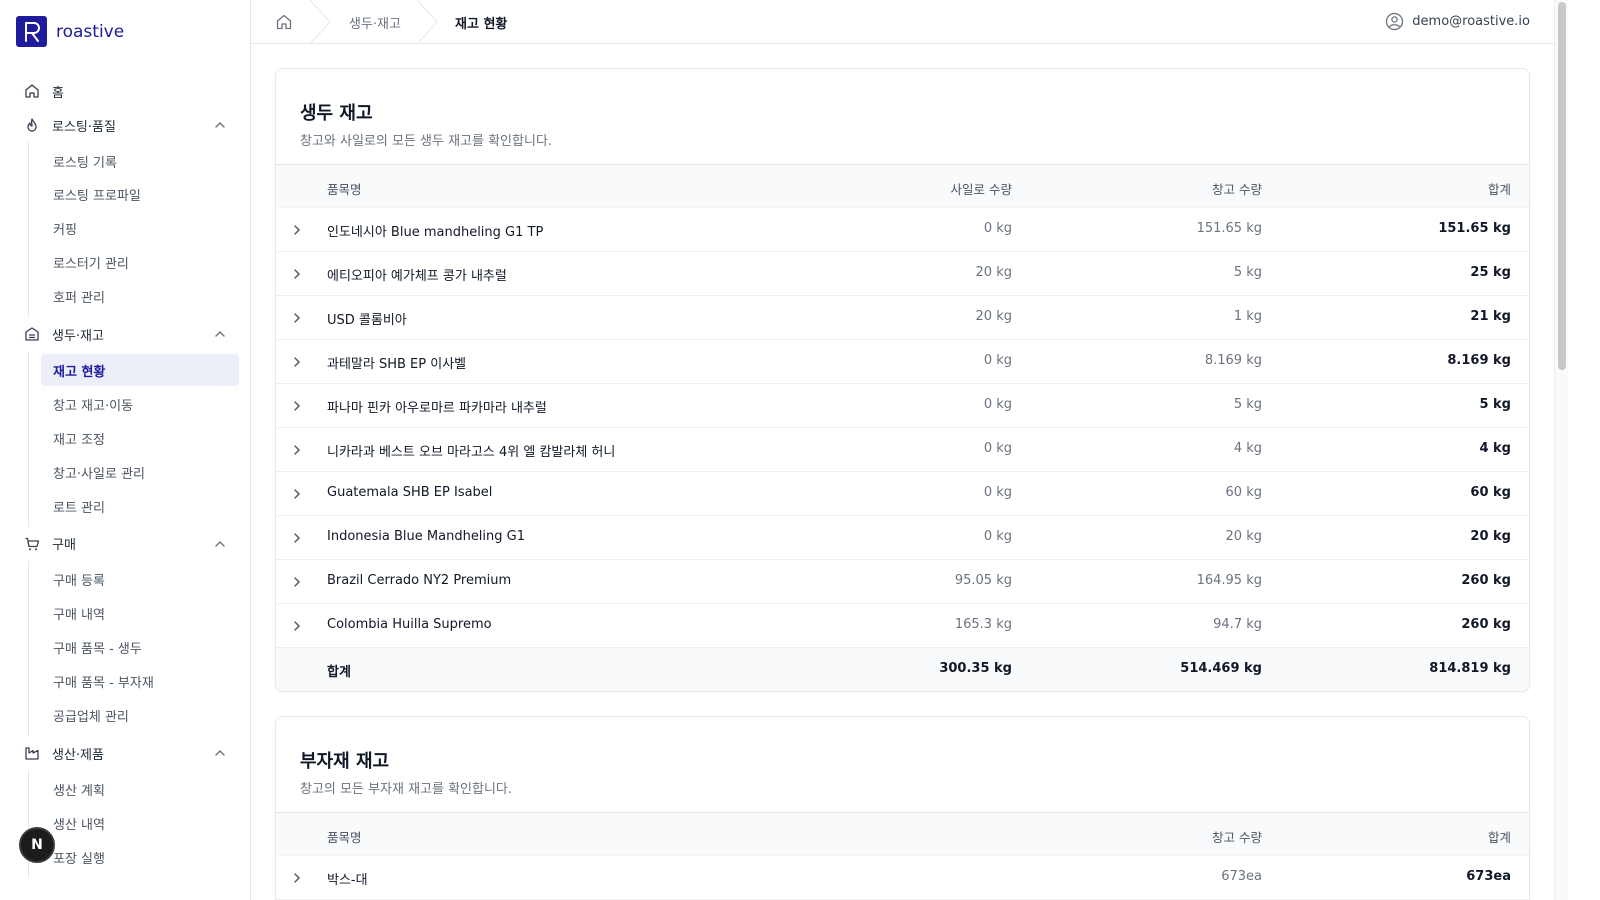 The image size is (1600, 900). Describe the element at coordinates (140, 438) in the screenshot. I see `sidebar-item-stock-adjustment: 재고 조정` at that location.